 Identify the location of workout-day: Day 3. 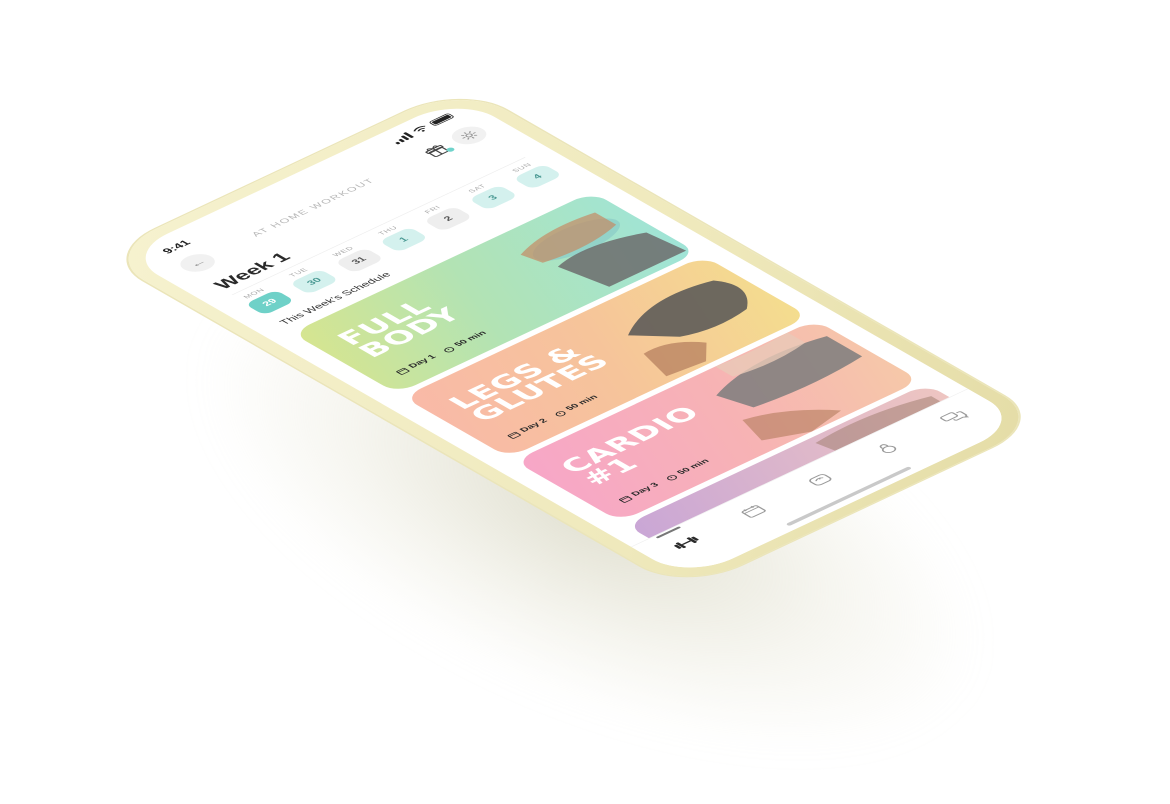
(639, 492).